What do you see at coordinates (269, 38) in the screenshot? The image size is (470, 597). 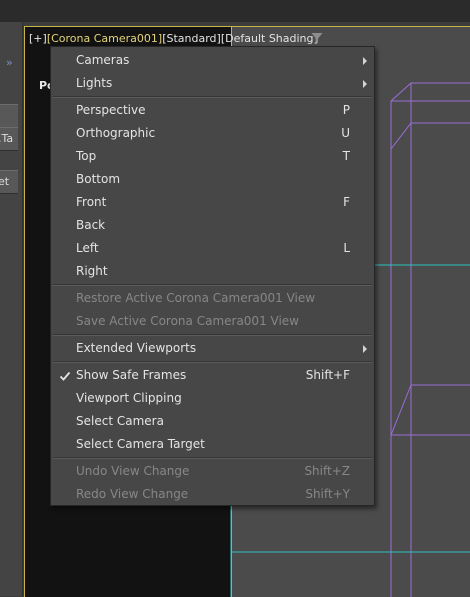 I see `viewport-shading-label: [Default Shading]` at bounding box center [269, 38].